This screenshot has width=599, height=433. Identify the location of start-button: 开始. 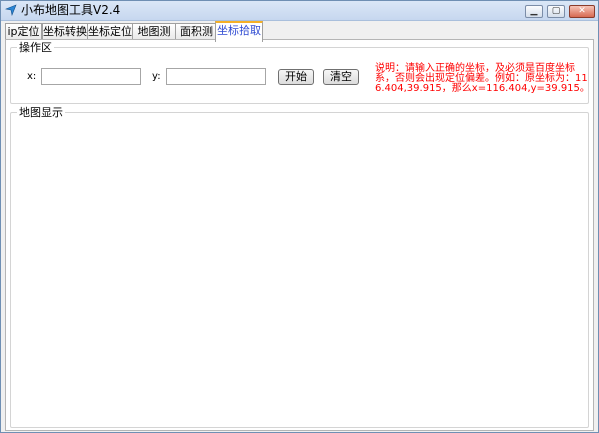
(296, 77).